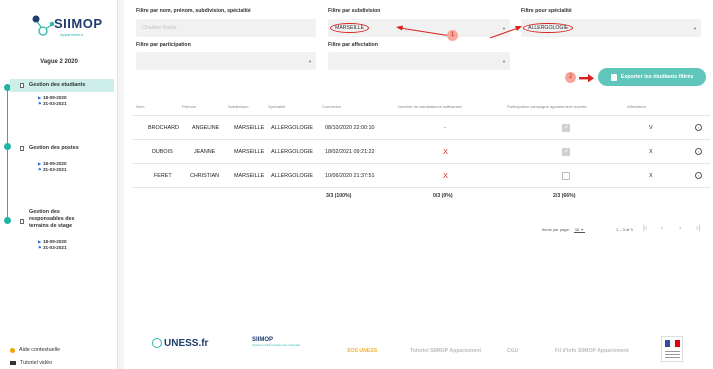  What do you see at coordinates (350, 176) in the screenshot?
I see `cell-connexion: 10/06/2020 21:37:51` at bounding box center [350, 176].